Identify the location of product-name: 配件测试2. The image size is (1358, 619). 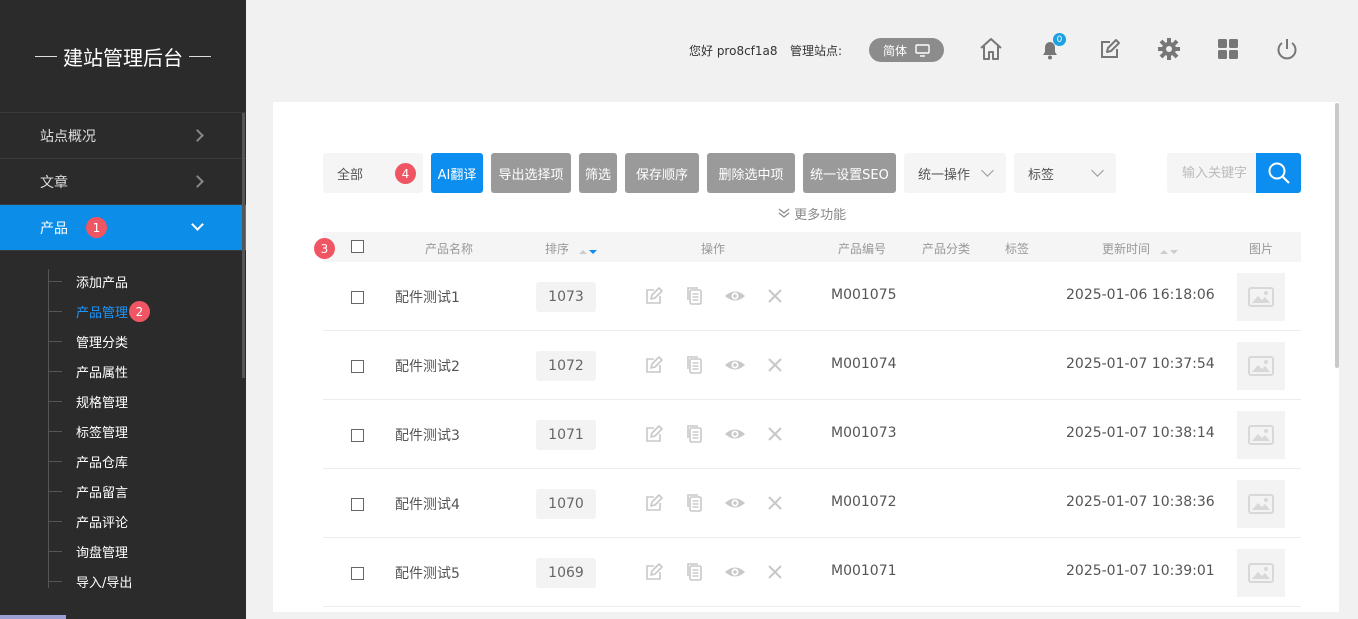
(427, 367).